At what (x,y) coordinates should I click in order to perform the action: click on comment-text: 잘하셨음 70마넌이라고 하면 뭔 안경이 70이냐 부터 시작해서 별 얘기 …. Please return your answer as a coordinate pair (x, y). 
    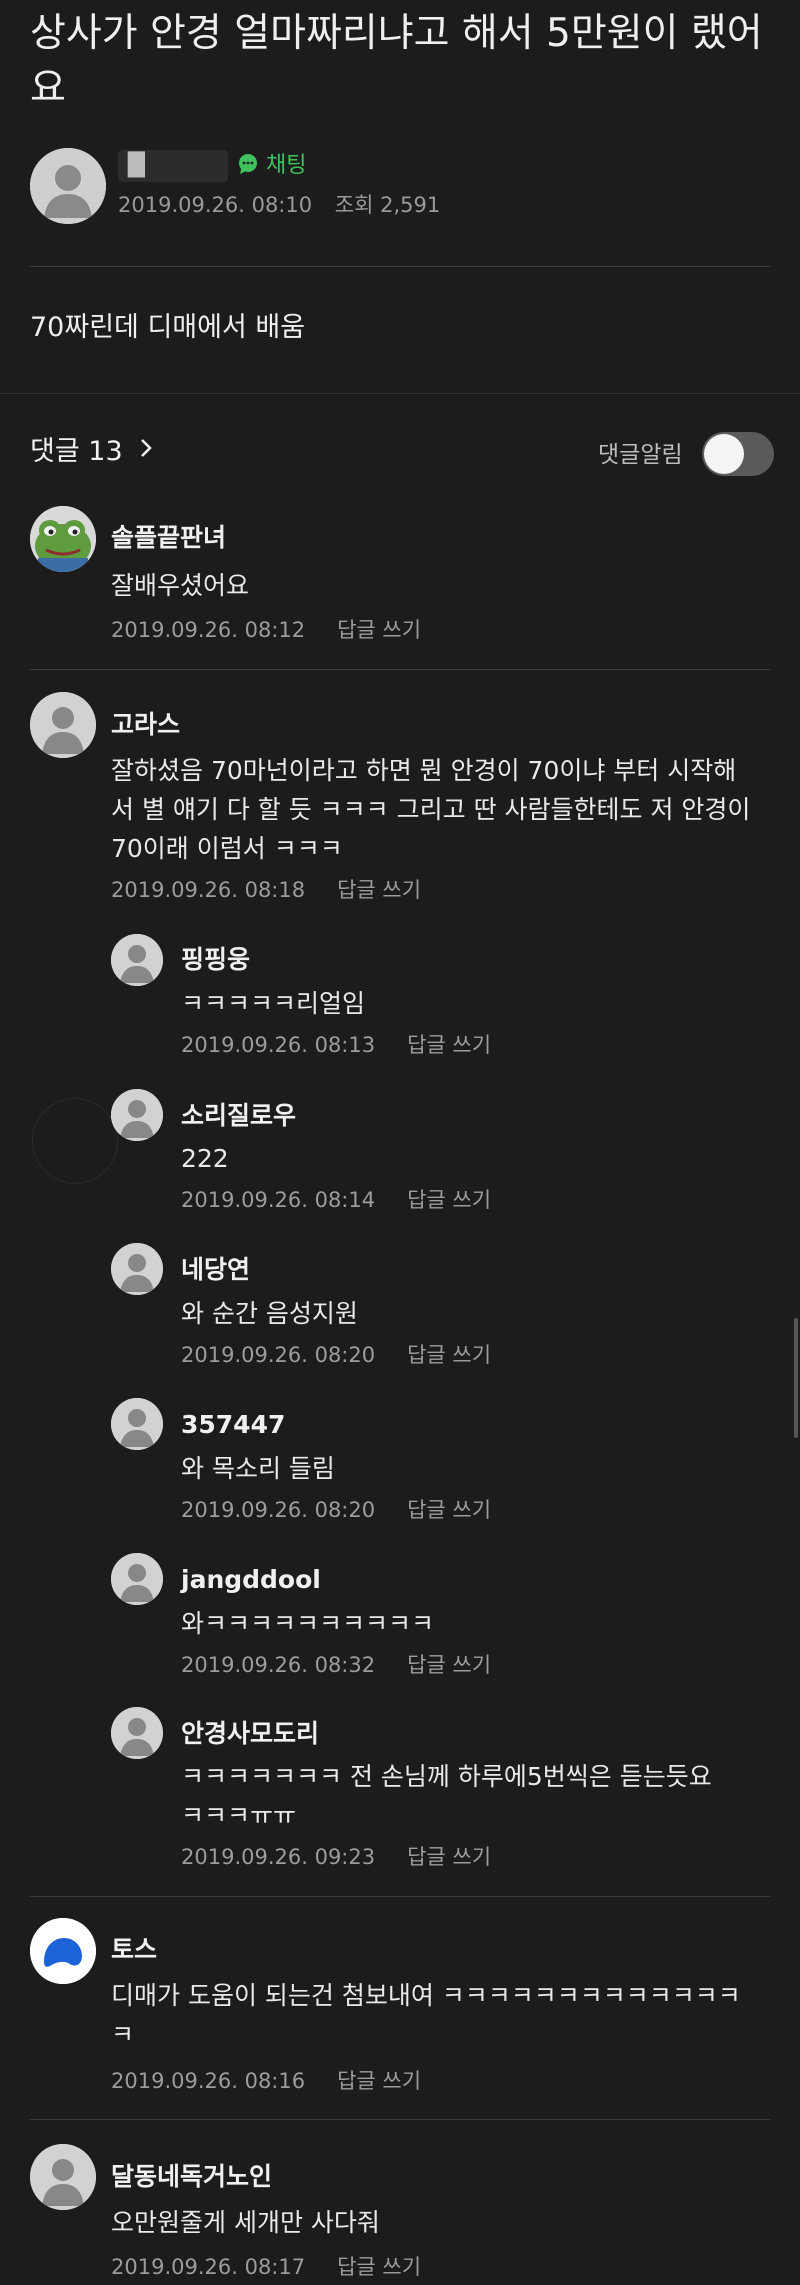
    Looking at the image, I should click on (431, 809).